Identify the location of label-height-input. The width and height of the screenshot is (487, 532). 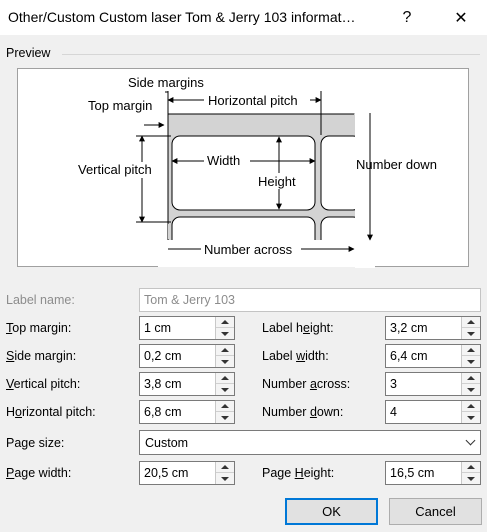
(423, 328).